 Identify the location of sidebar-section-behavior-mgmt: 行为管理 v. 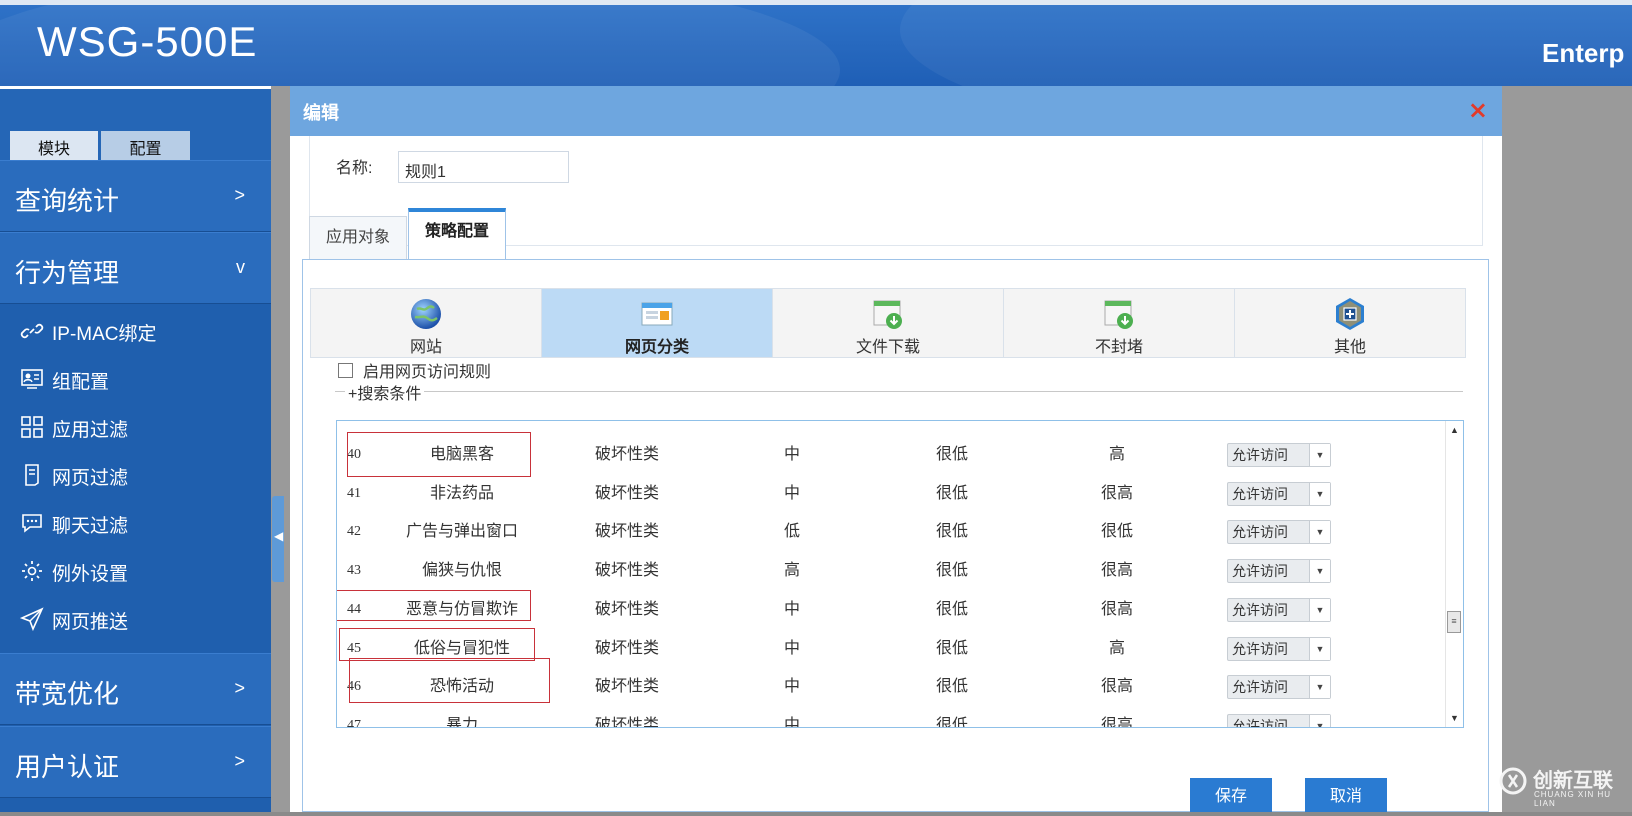
(135, 268).